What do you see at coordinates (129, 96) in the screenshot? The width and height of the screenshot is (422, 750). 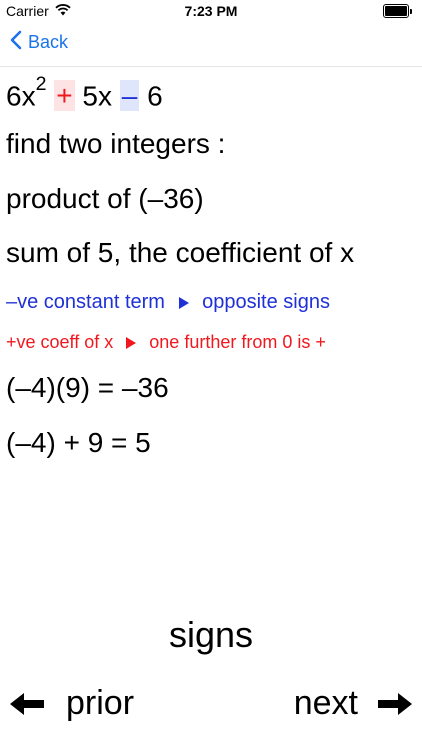 I see `eq-minus-sign: –` at bounding box center [129, 96].